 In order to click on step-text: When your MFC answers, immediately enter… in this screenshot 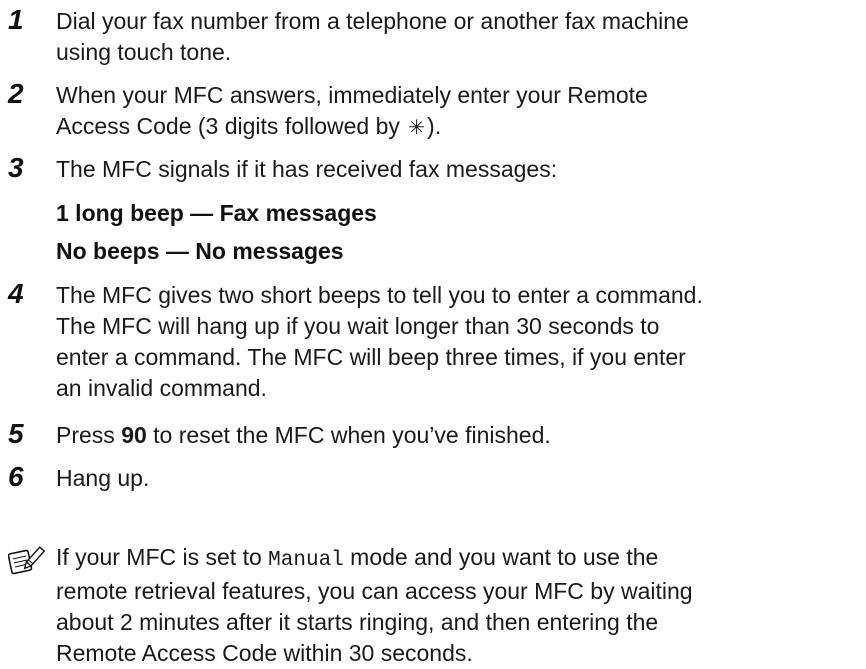, I will do `click(460, 111)`.